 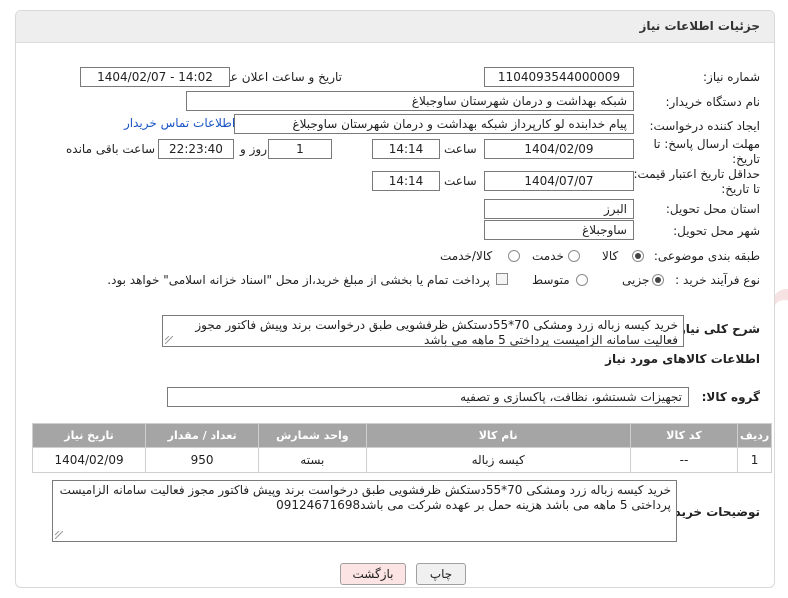 What do you see at coordinates (730, 397) in the screenshot?
I see `goods-group-label: گروه کالا:` at bounding box center [730, 397].